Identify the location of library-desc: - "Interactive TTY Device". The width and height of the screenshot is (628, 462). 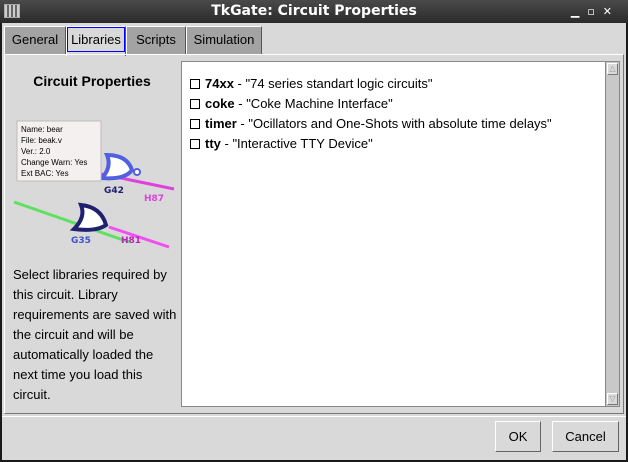
(296, 143).